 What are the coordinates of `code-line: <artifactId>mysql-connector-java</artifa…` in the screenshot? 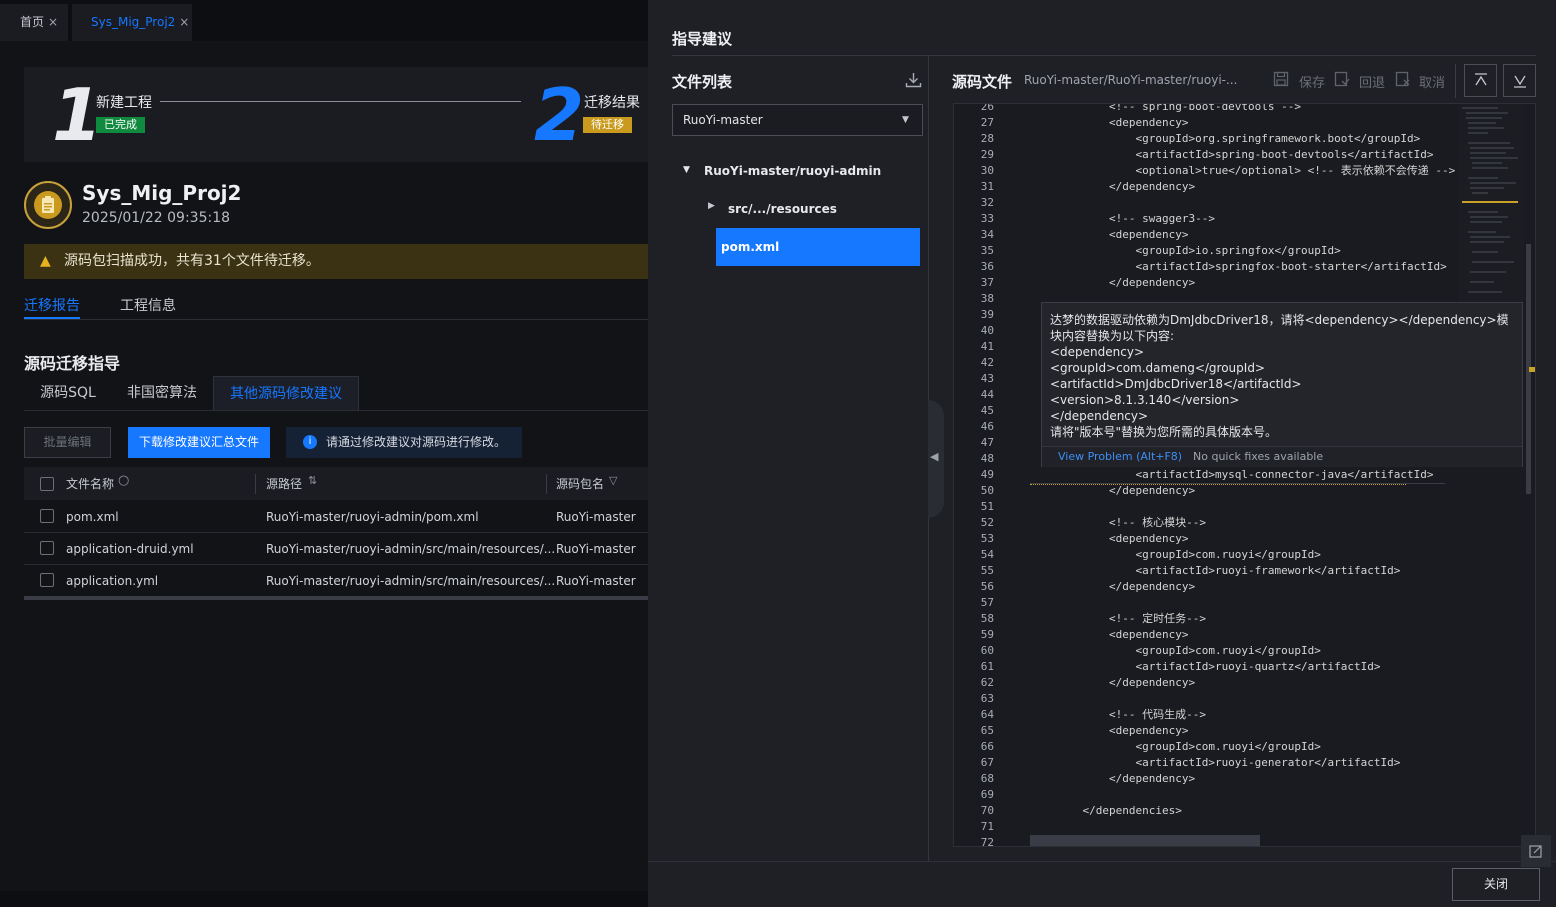 It's located at (1244, 475).